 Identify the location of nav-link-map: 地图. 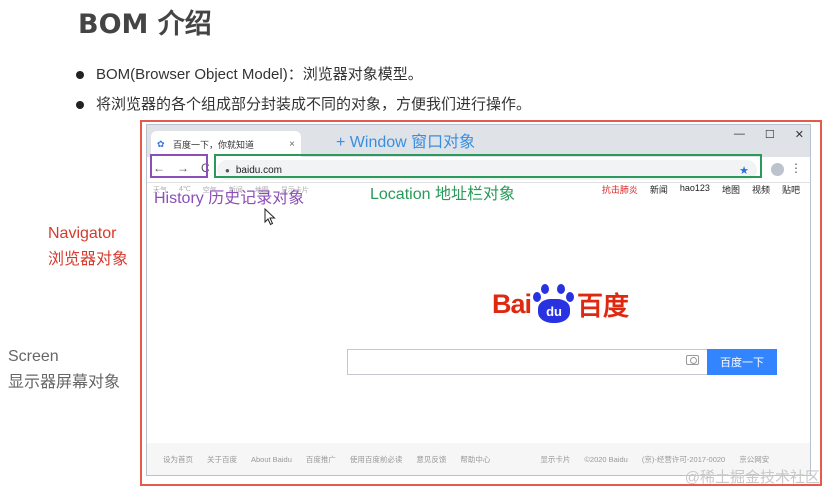
(731, 189).